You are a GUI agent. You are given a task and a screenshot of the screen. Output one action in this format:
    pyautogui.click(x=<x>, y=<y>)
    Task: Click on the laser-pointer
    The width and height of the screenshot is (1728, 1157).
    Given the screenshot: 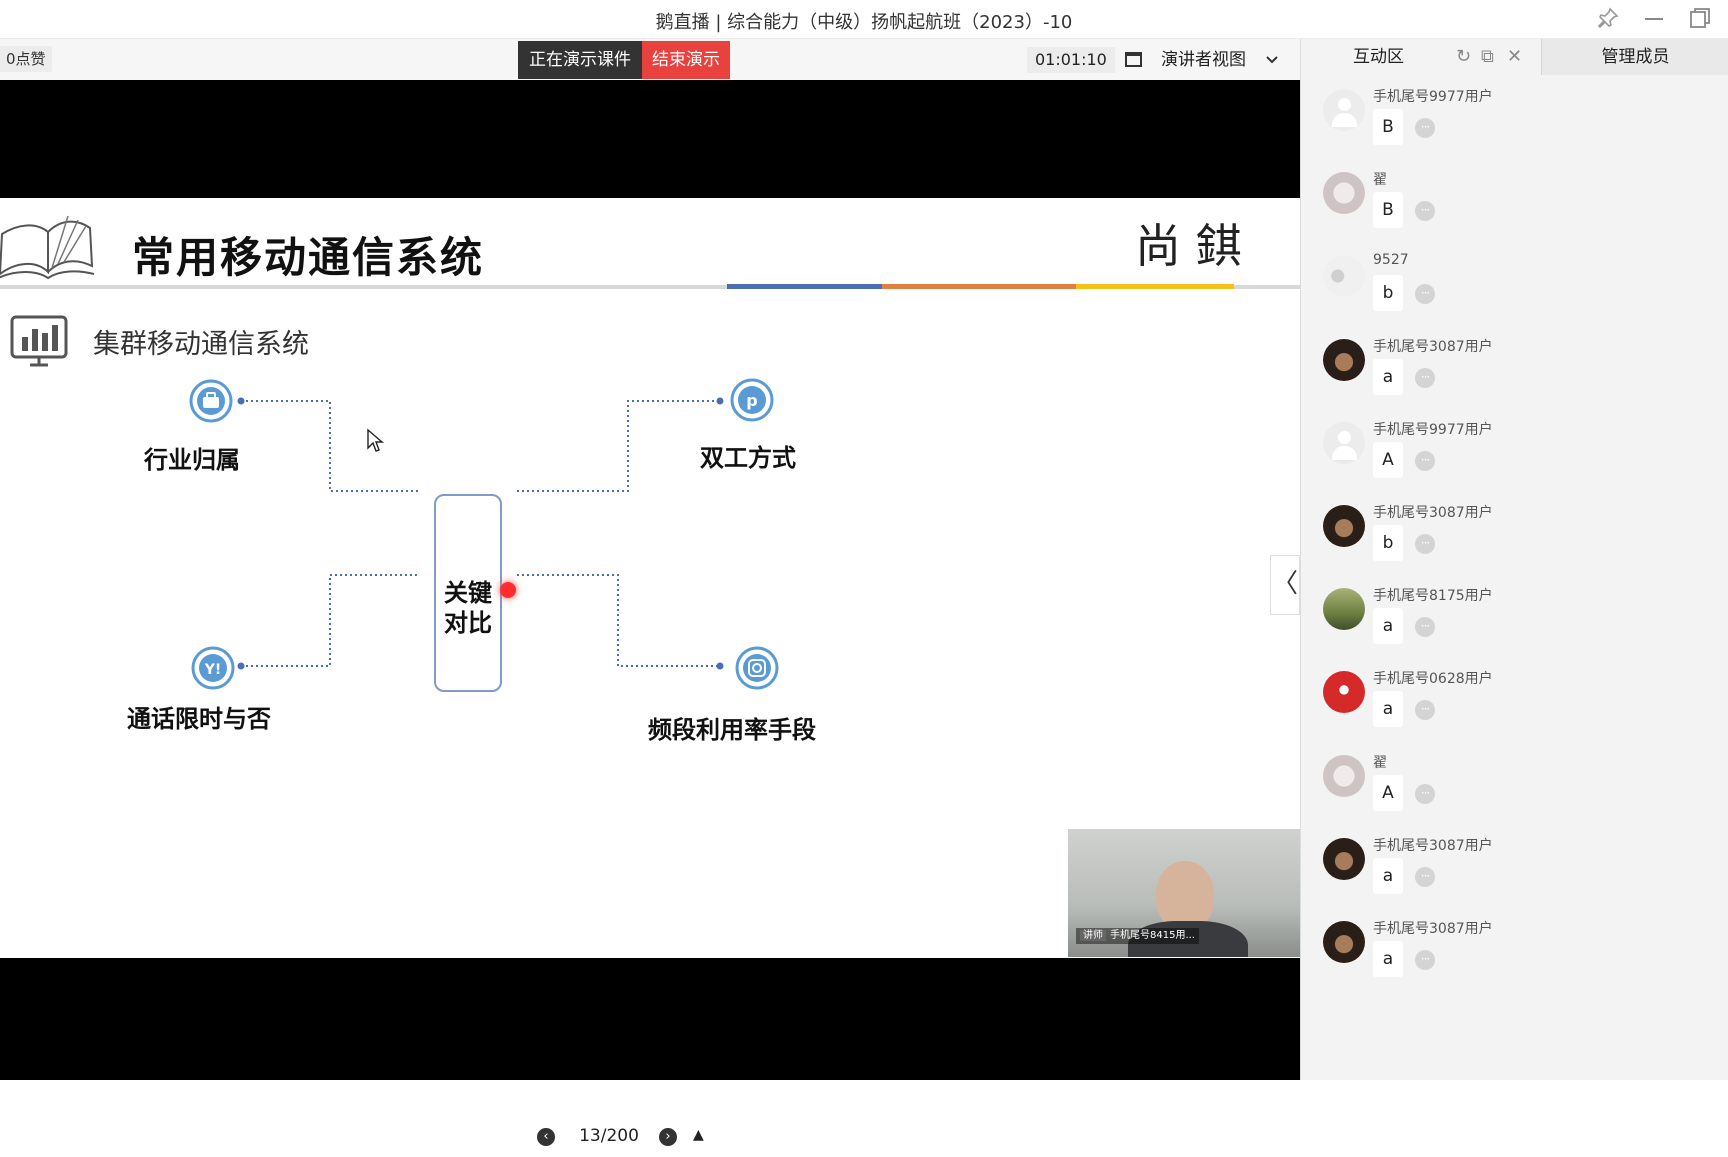 What is the action you would take?
    pyautogui.click(x=508, y=590)
    